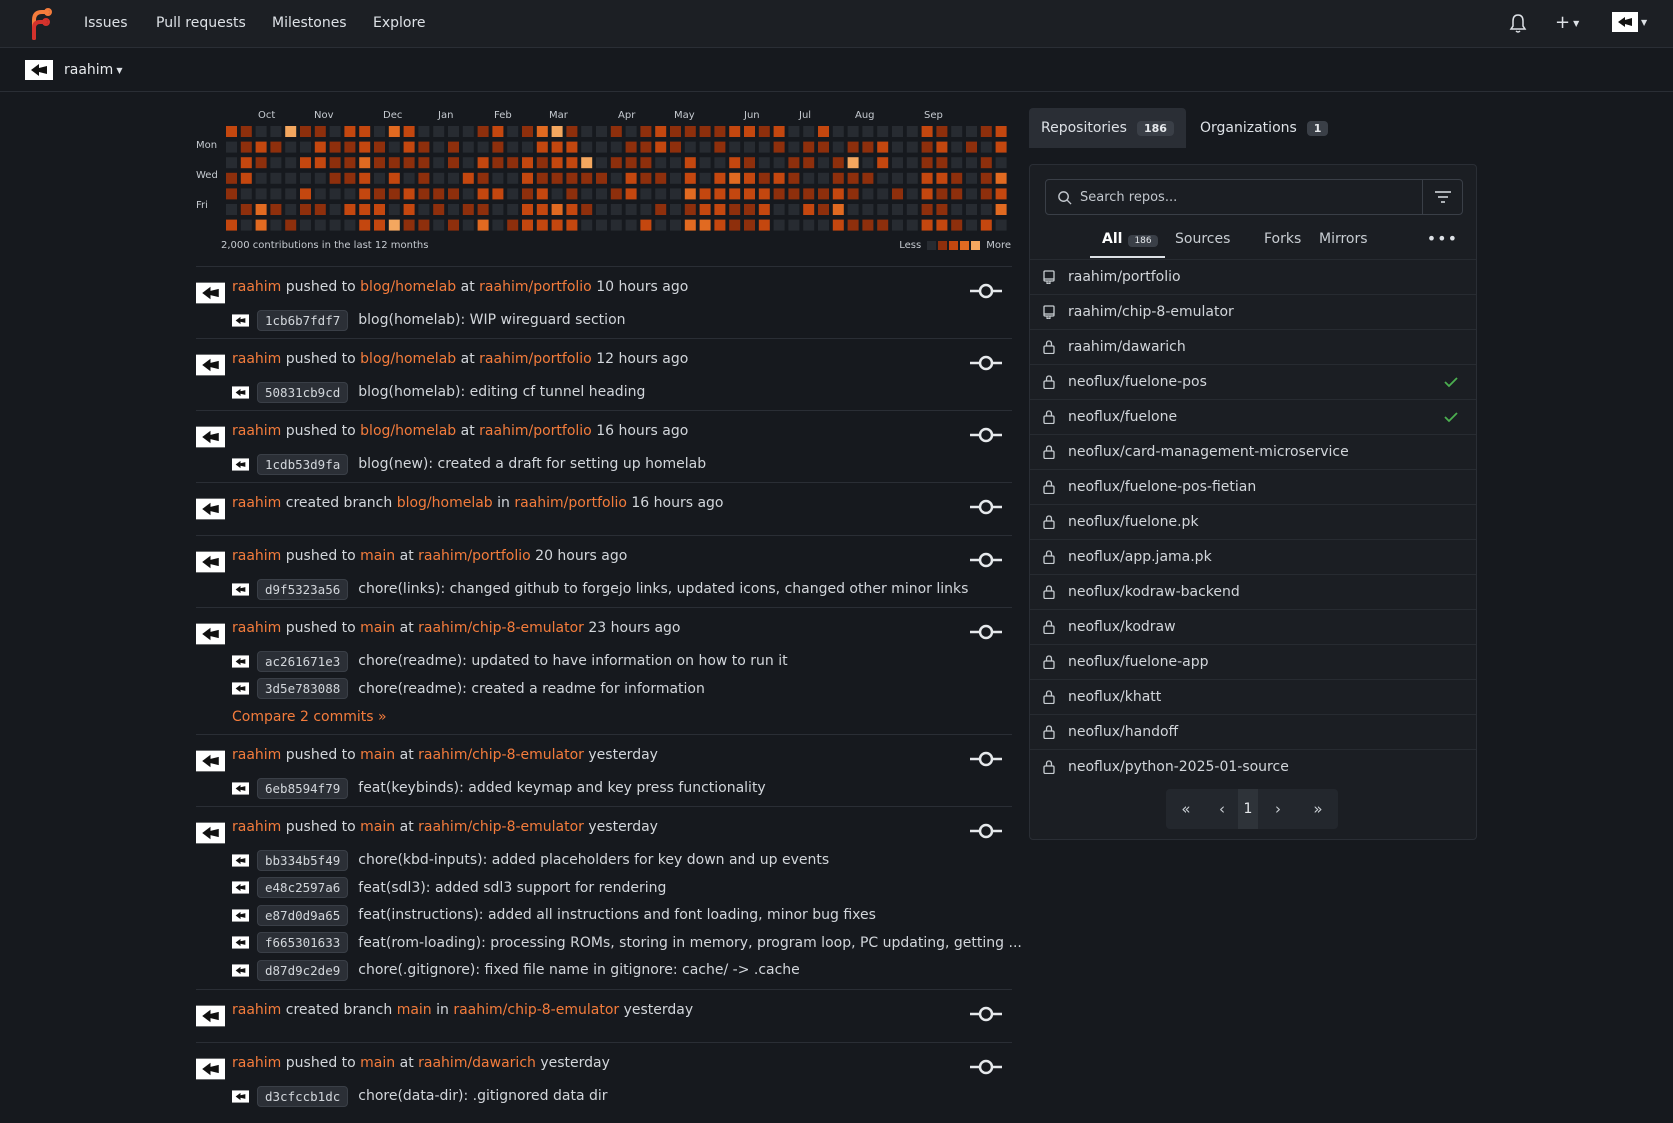 The width and height of the screenshot is (1673, 1123). Describe the element at coordinates (1253, 556) in the screenshot. I see `repo-list-item: neoflux/app.jama.pk` at that location.